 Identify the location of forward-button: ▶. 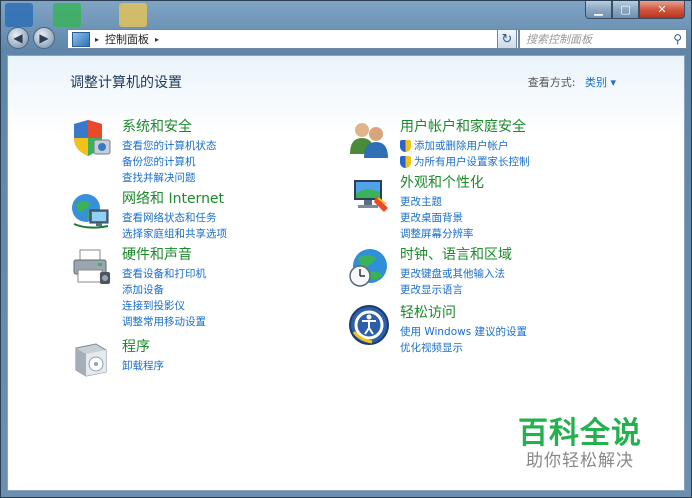
(44, 38).